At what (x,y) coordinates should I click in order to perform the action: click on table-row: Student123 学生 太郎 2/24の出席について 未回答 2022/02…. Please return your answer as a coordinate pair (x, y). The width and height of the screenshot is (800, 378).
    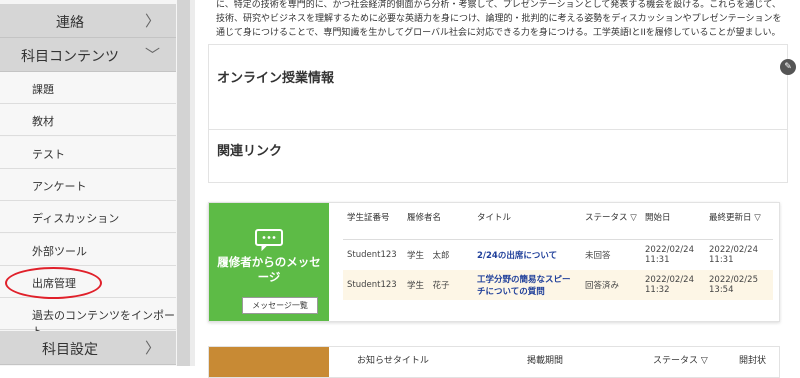
    Looking at the image, I should click on (558, 255).